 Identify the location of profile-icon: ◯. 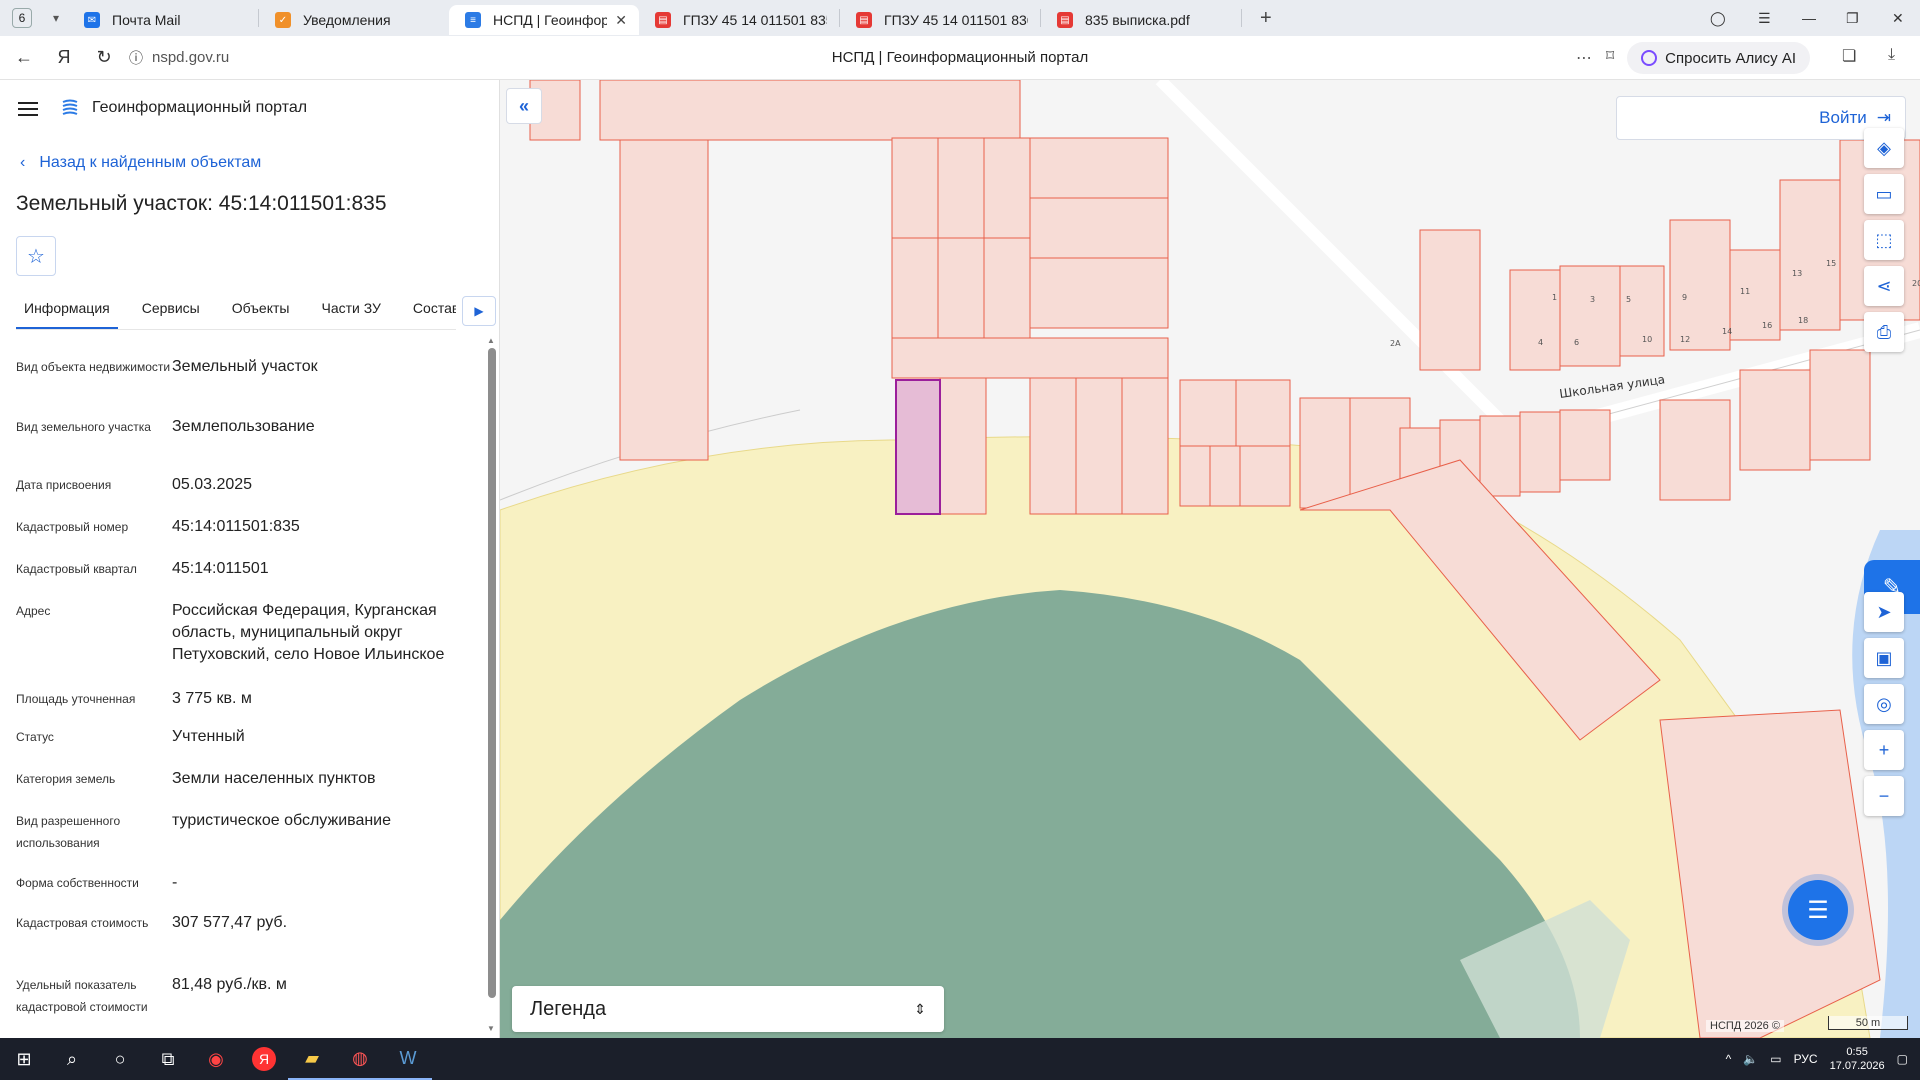
(1718, 18).